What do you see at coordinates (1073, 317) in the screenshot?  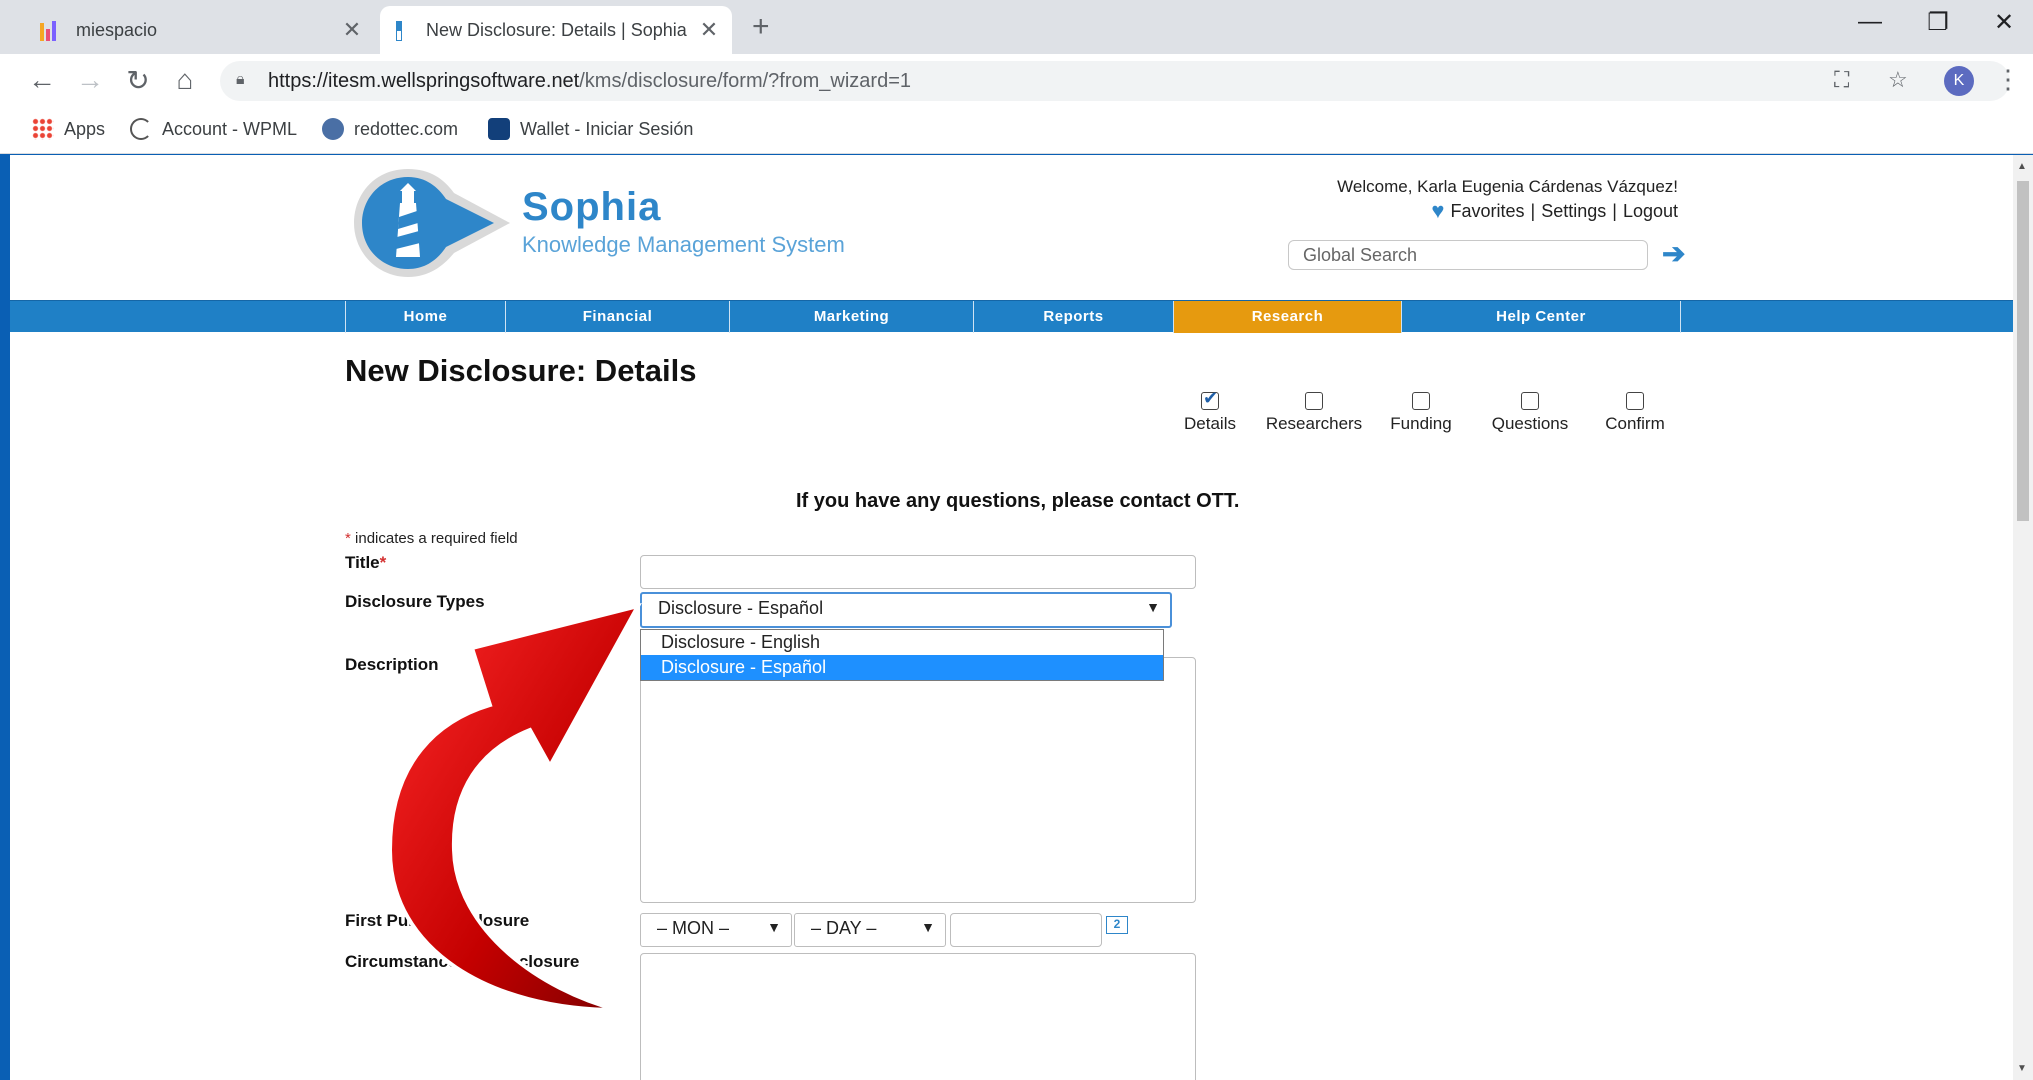 I see `menu-reports: Reports` at bounding box center [1073, 317].